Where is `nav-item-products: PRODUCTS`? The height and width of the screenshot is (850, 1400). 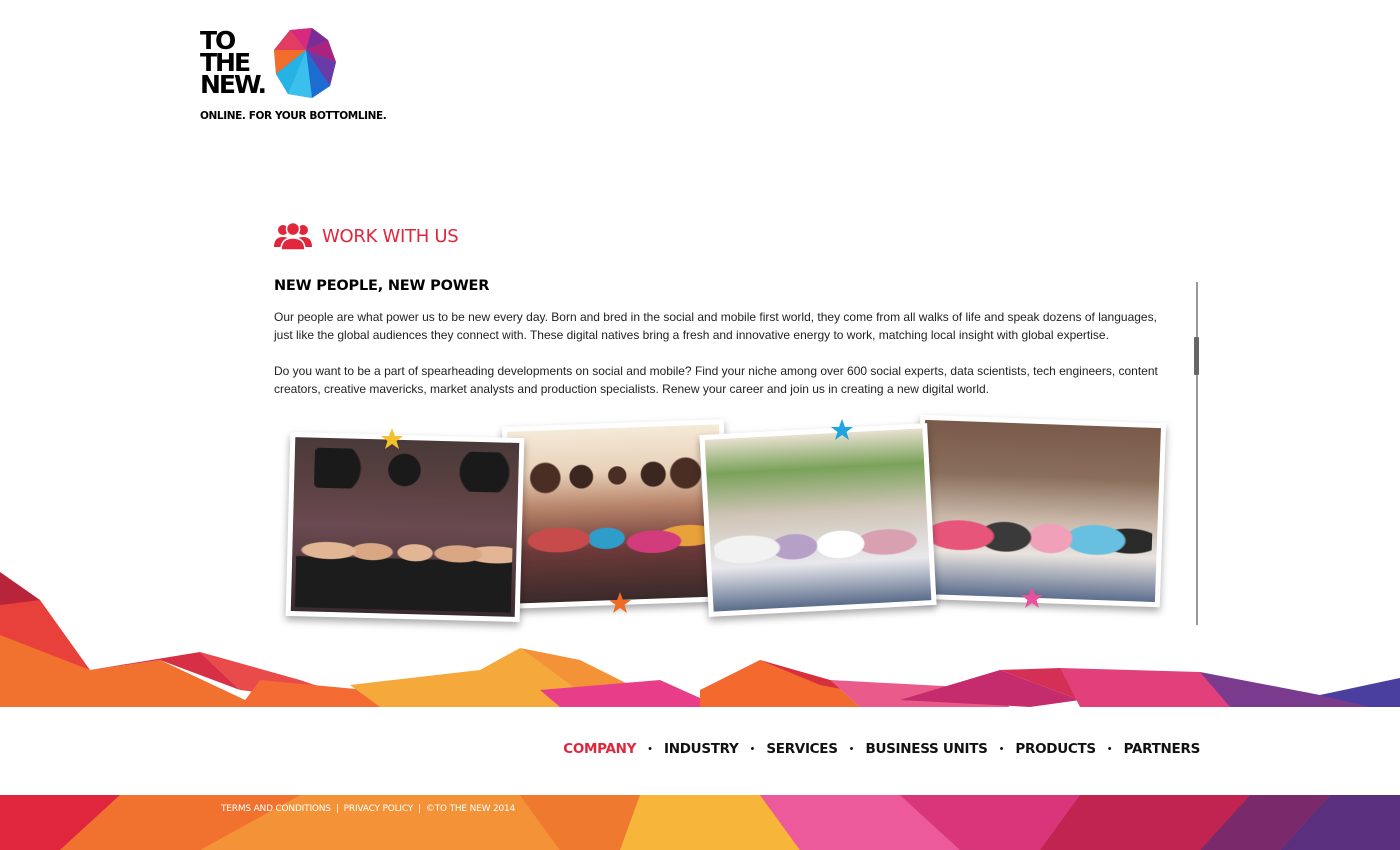
nav-item-products: PRODUCTS is located at coordinates (1055, 749).